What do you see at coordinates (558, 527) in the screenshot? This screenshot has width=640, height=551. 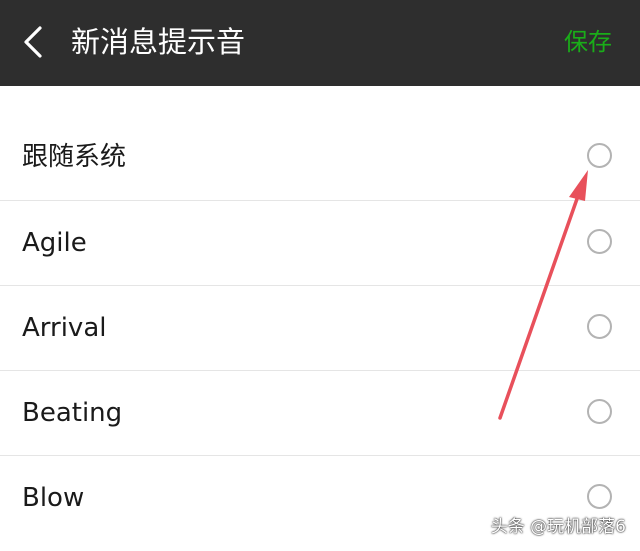 I see `watermark: 头条 @玩机部落6` at bounding box center [558, 527].